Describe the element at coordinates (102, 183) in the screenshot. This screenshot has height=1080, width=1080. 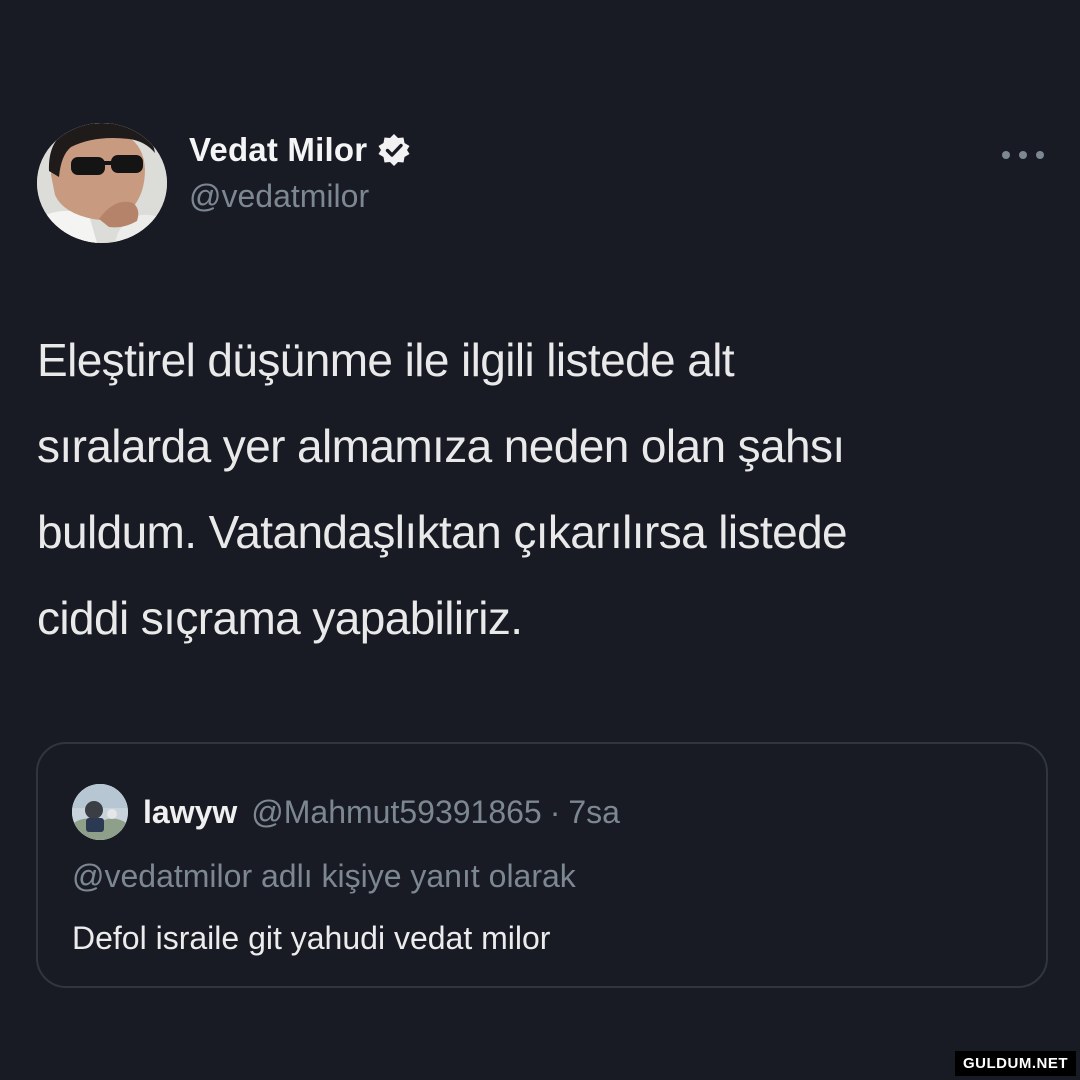
I see `author-avatar` at that location.